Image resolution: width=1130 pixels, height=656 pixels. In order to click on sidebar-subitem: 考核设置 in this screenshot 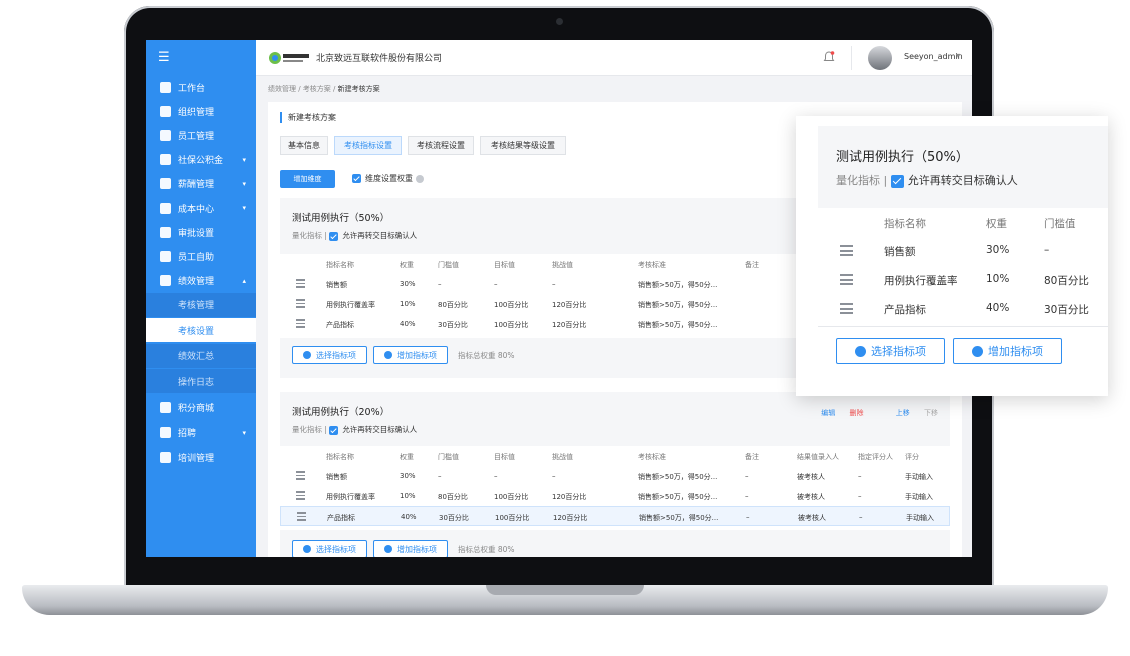, I will do `click(201, 330)`.